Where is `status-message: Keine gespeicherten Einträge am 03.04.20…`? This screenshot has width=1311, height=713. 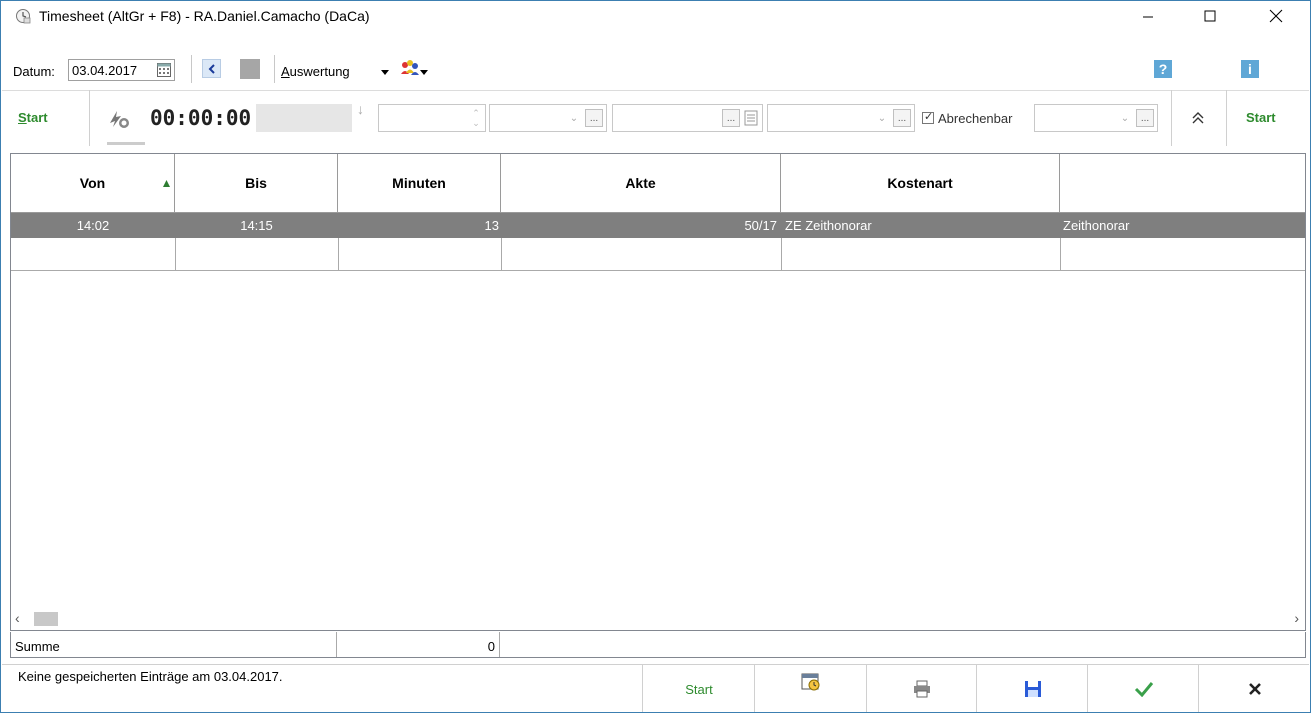
status-message: Keine gespeicherten Einträge am 03.04.20… is located at coordinates (150, 676).